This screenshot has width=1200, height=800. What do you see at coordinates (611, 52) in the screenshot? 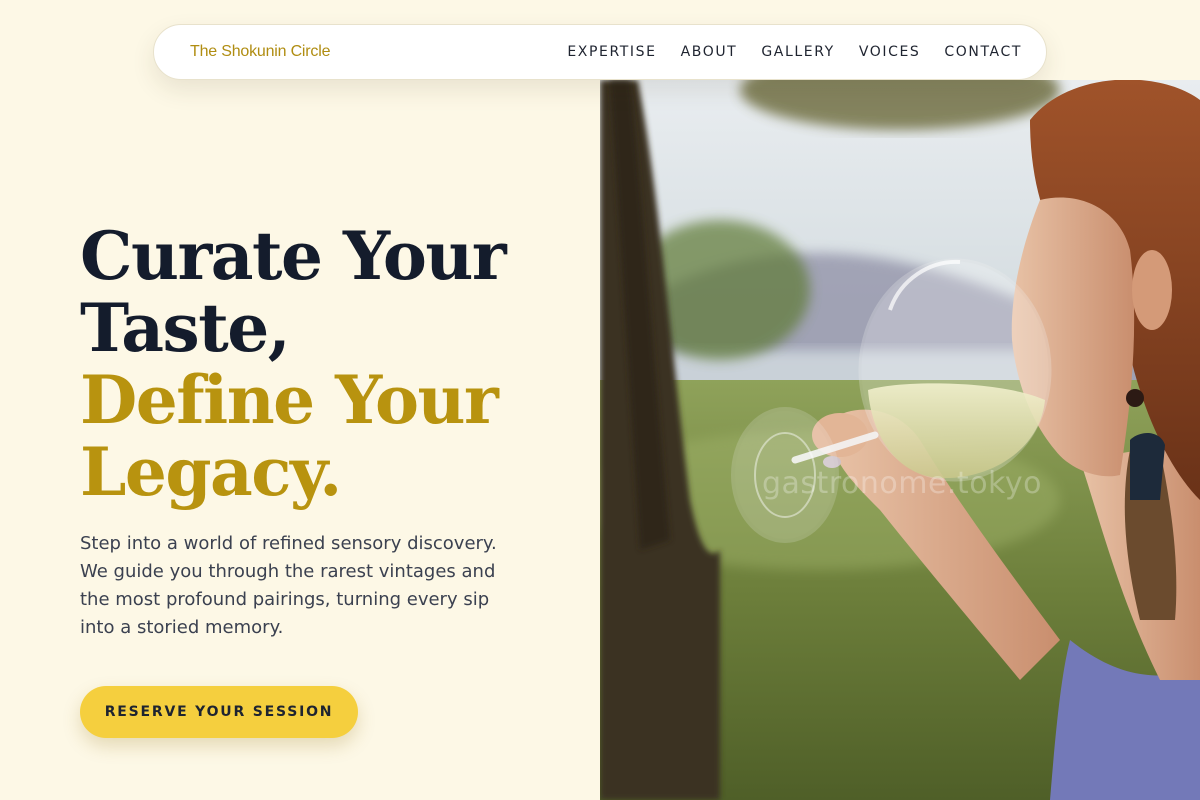
I see `nav-link-expertise: EXPERTISE` at bounding box center [611, 52].